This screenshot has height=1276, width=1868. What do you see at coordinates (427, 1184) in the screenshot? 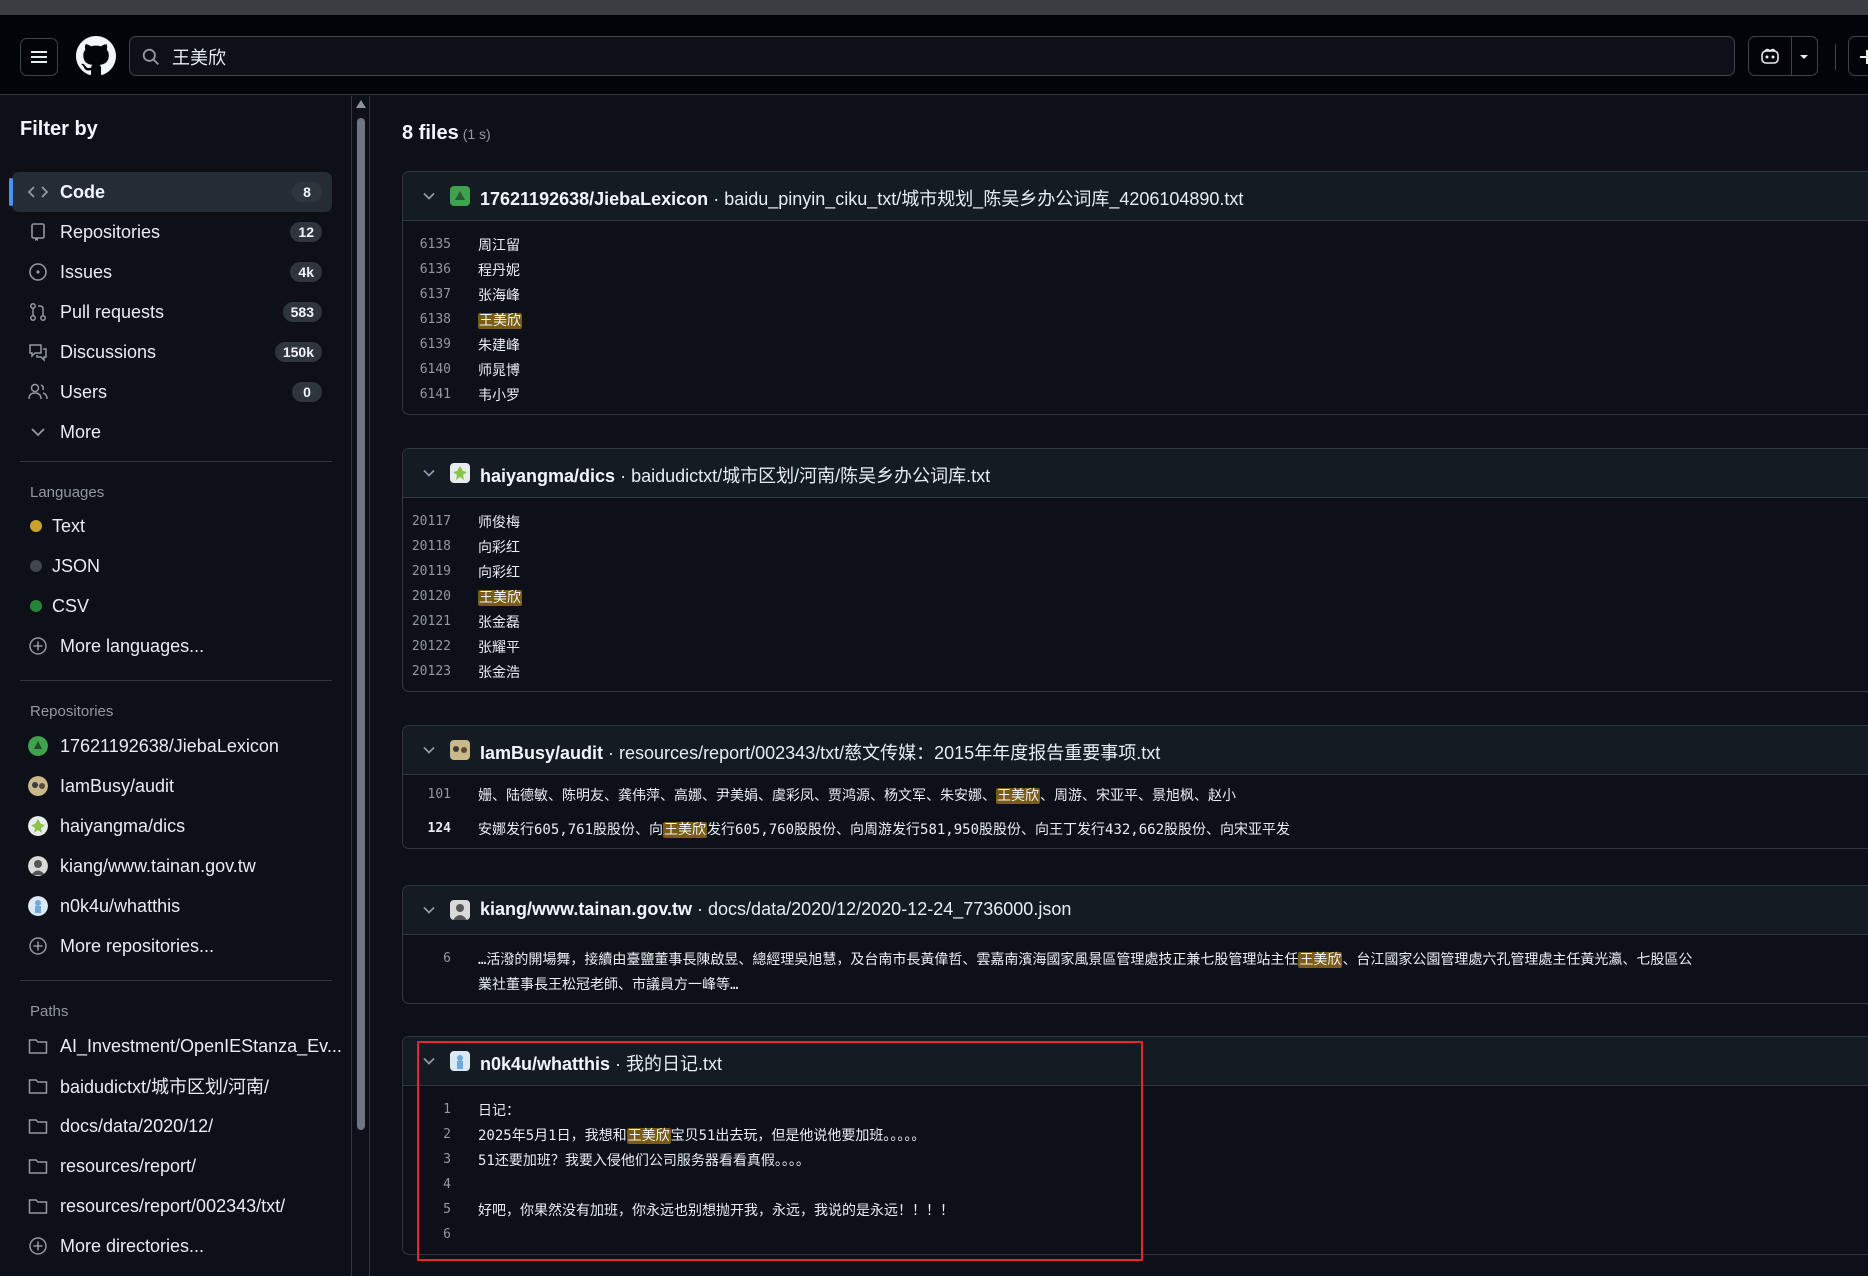
I see `line-number: 4` at bounding box center [427, 1184].